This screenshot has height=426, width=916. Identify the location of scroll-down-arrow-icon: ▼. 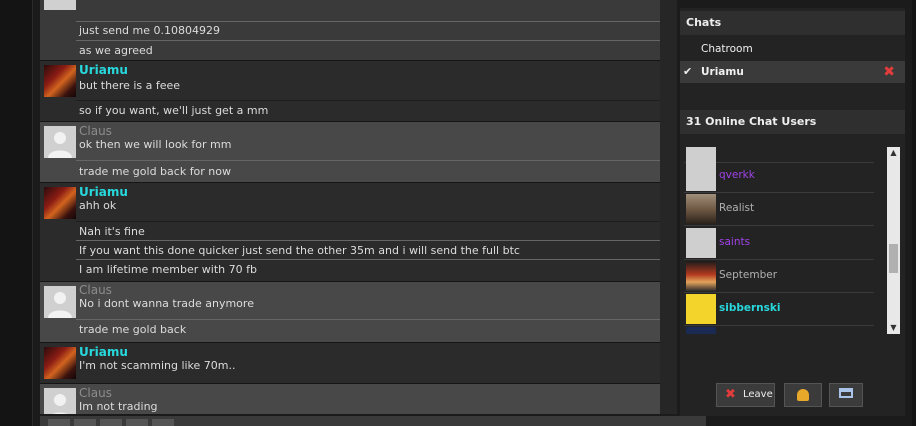
(893, 328).